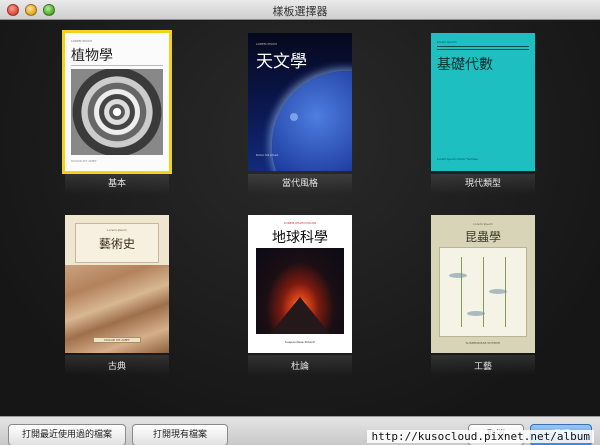 The image size is (600, 445). What do you see at coordinates (457, 159) in the screenshot?
I see `cover-footer: Lorem Ipsum Dolor Facilisis` at bounding box center [457, 159].